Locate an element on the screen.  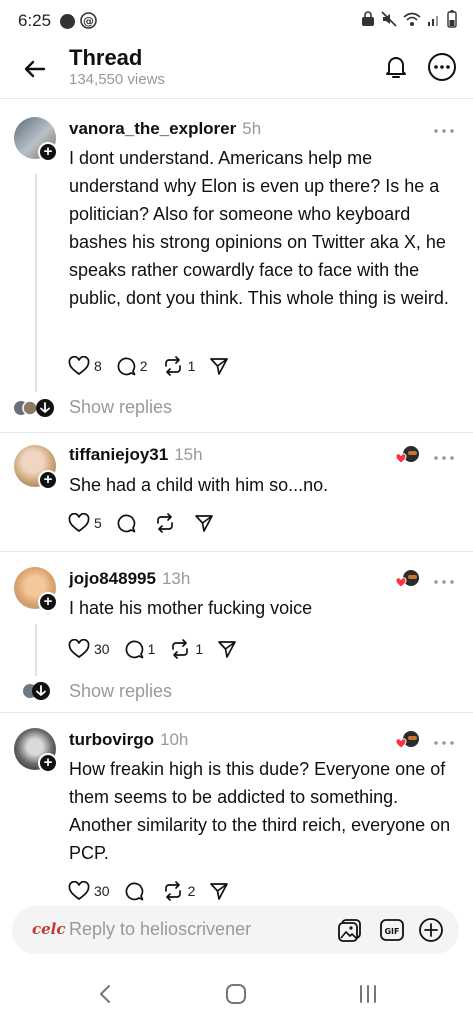
repost-button: 2 is located at coordinates (179, 891).